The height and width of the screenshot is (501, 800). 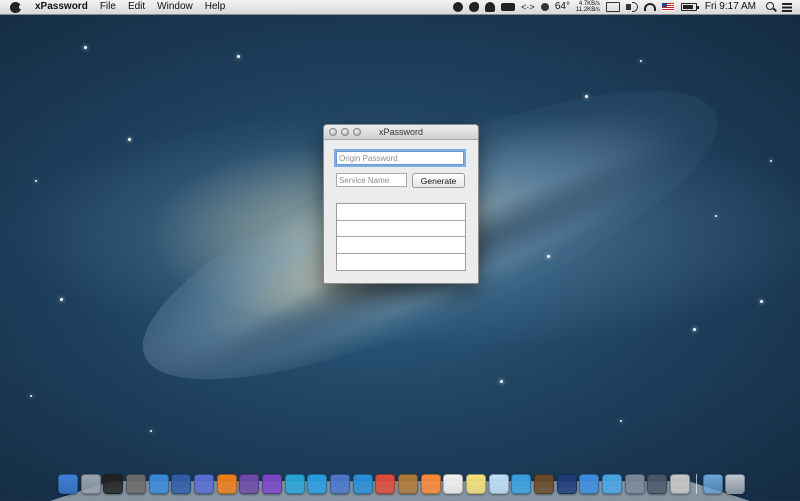 I want to click on menu-app-name: xPassword, so click(x=61, y=7).